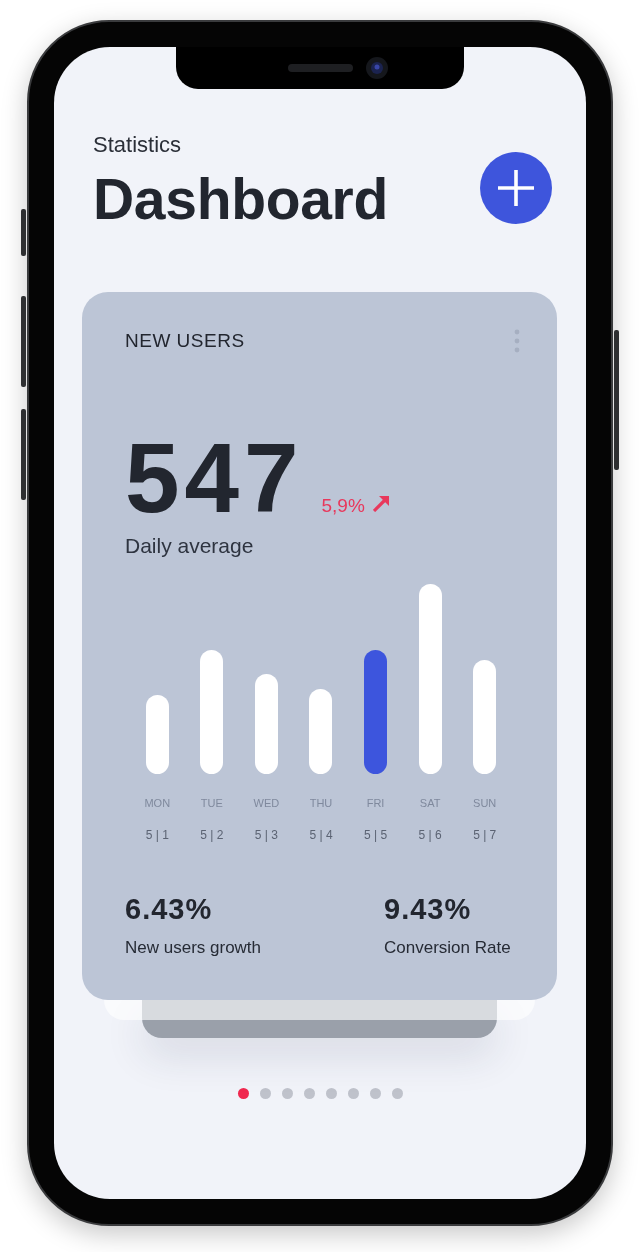 The width and height of the screenshot is (640, 1252). Describe the element at coordinates (428, 909) in the screenshot. I see `stat-value: 9.43%` at that location.